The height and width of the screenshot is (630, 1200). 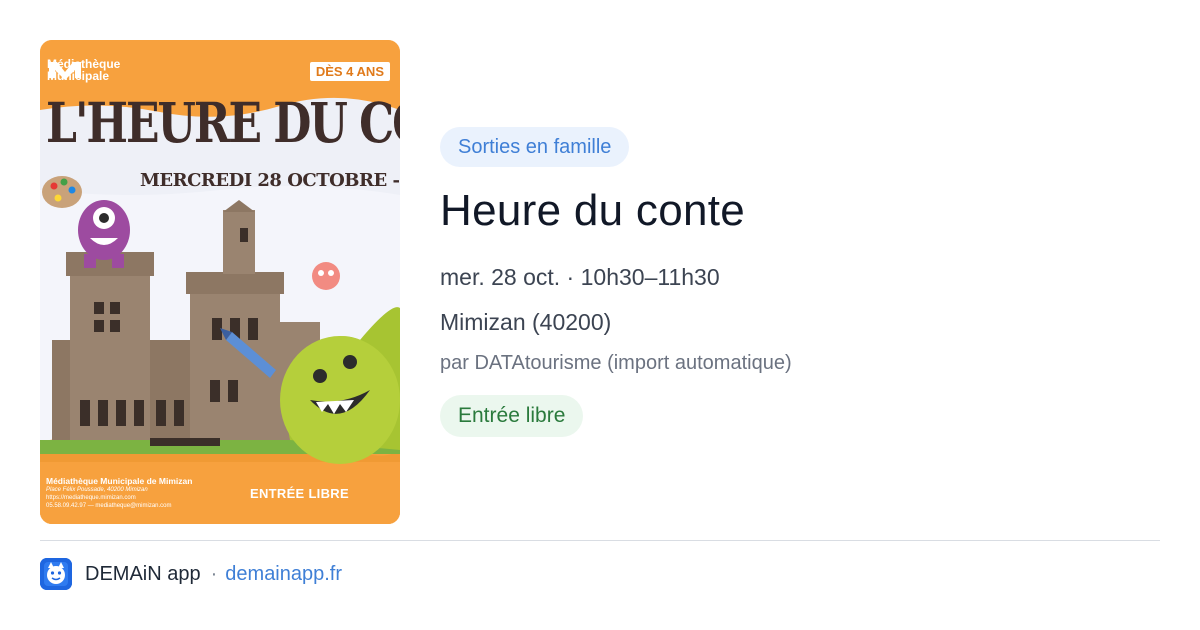 I want to click on event-location: Mimizan (40200), so click(x=526, y=322).